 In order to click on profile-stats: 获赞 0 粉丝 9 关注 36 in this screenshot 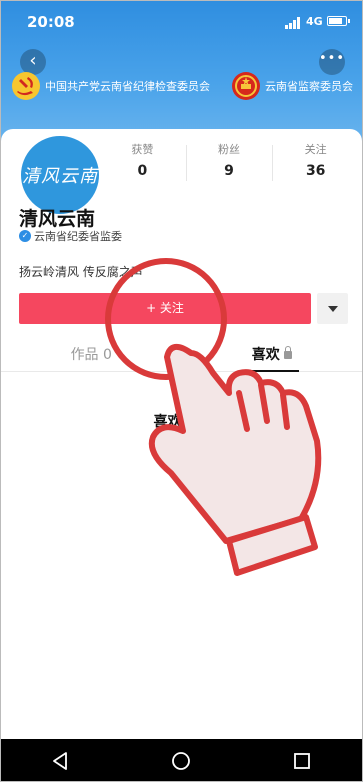, I will do `click(229, 164)`.